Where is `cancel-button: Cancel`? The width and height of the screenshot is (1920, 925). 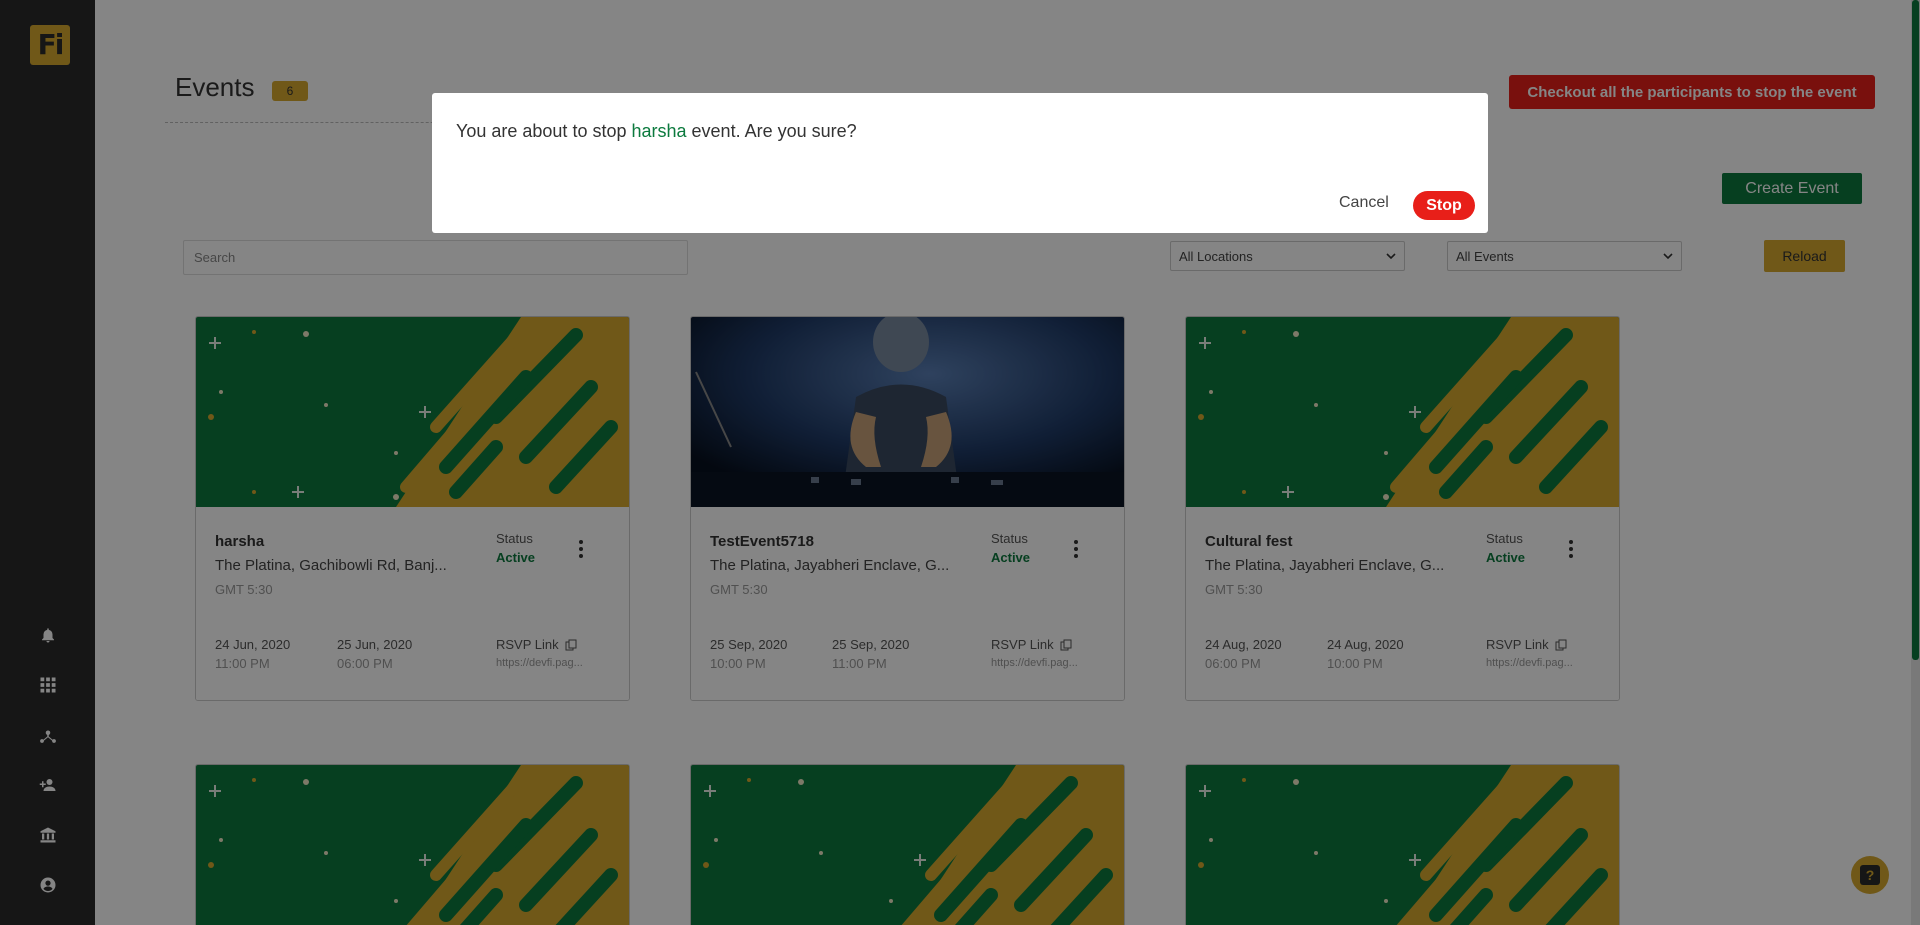
cancel-button: Cancel is located at coordinates (1364, 203).